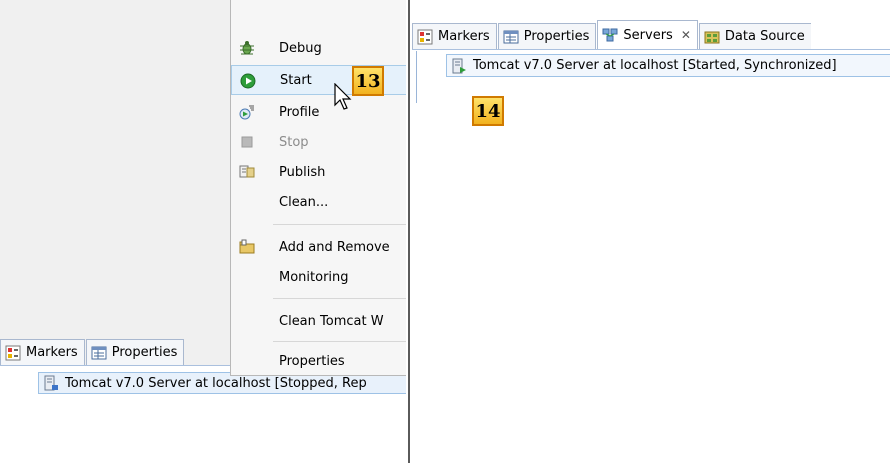 The image size is (890, 463). Describe the element at coordinates (334, 247) in the screenshot. I see `menu-item-label: Add and Remove` at that location.